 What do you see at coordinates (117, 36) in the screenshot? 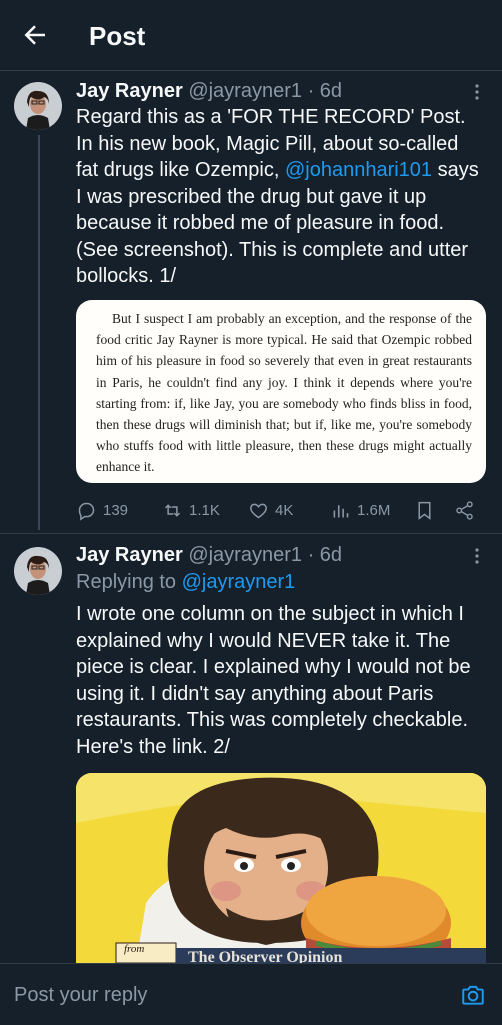
I see `page-title: Post` at bounding box center [117, 36].